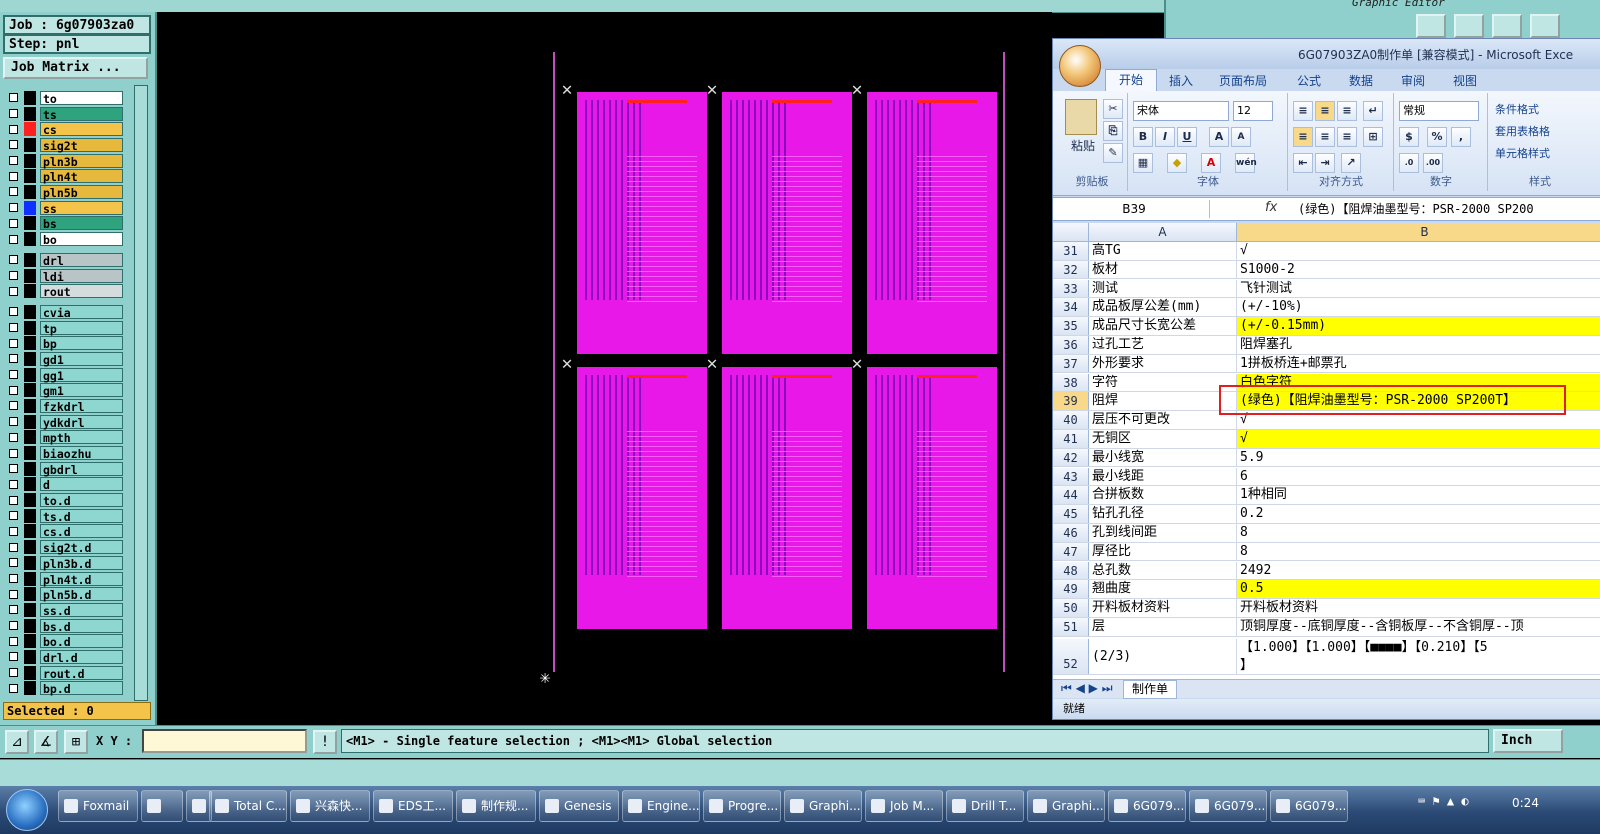 The width and height of the screenshot is (1600, 834). Describe the element at coordinates (1416, 208) in the screenshot. I see `formula-content: (绿色)【阻焊油墨型号：PSR-2000 SP200` at that location.